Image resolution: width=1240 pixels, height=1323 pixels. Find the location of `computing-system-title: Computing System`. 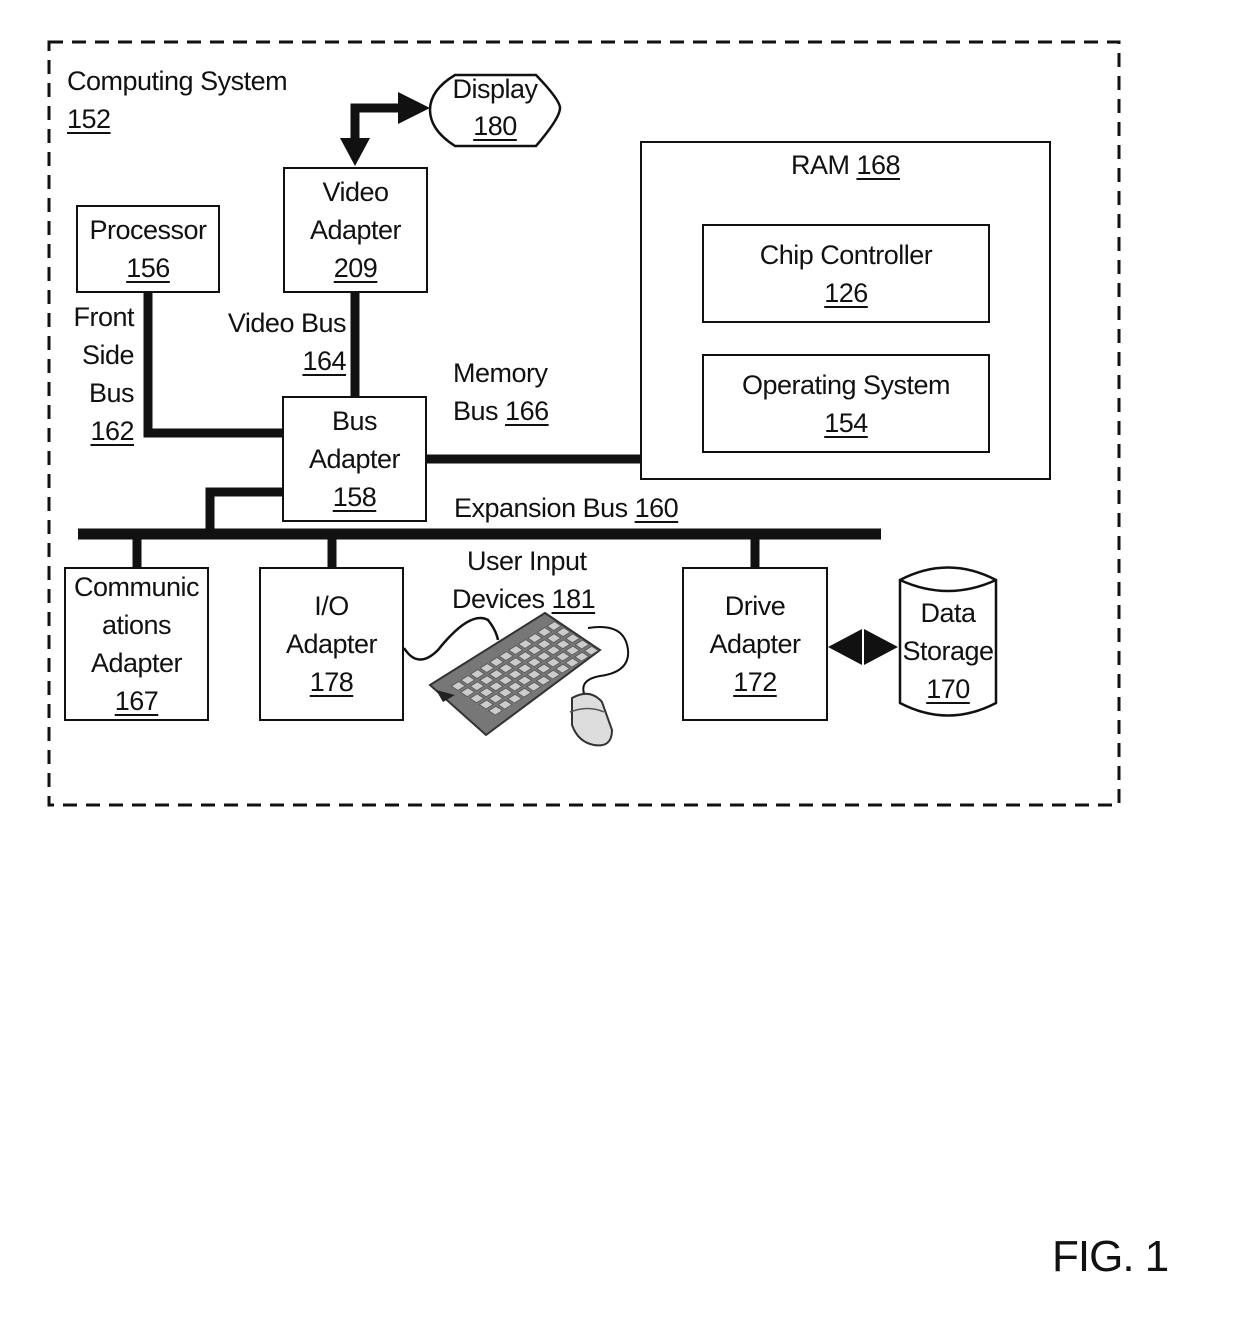

computing-system-title: Computing System is located at coordinates (177, 81).